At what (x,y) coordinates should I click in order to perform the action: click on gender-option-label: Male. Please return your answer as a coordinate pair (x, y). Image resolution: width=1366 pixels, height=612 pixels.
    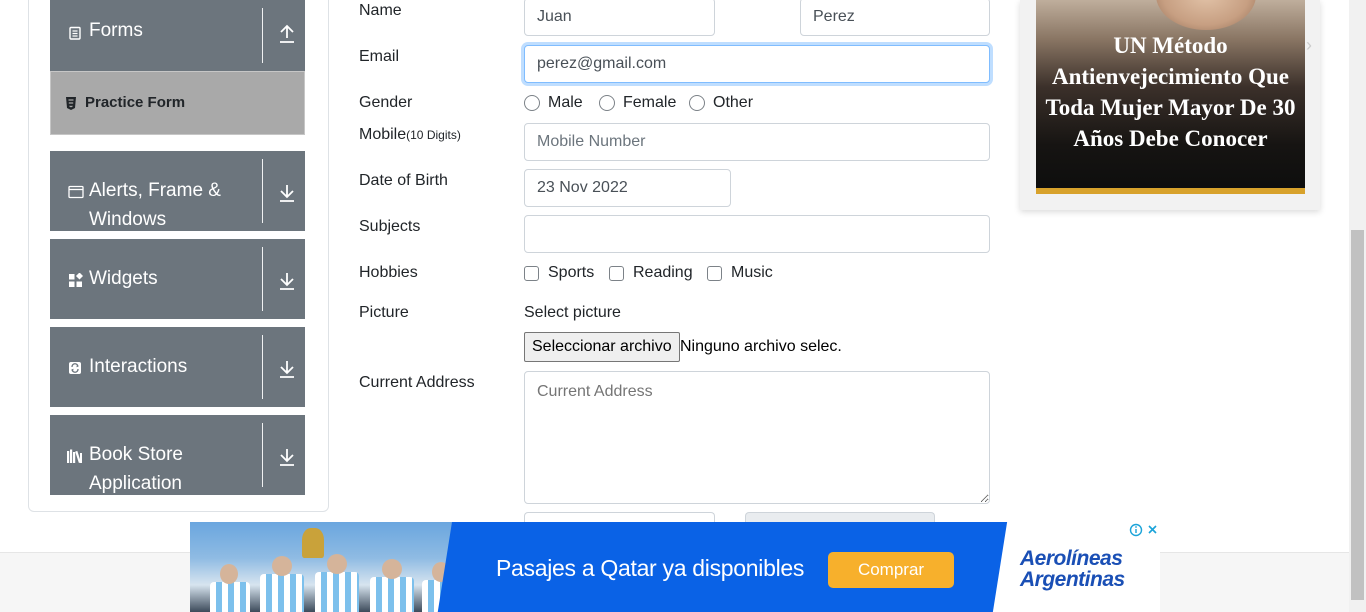
    Looking at the image, I should click on (565, 102).